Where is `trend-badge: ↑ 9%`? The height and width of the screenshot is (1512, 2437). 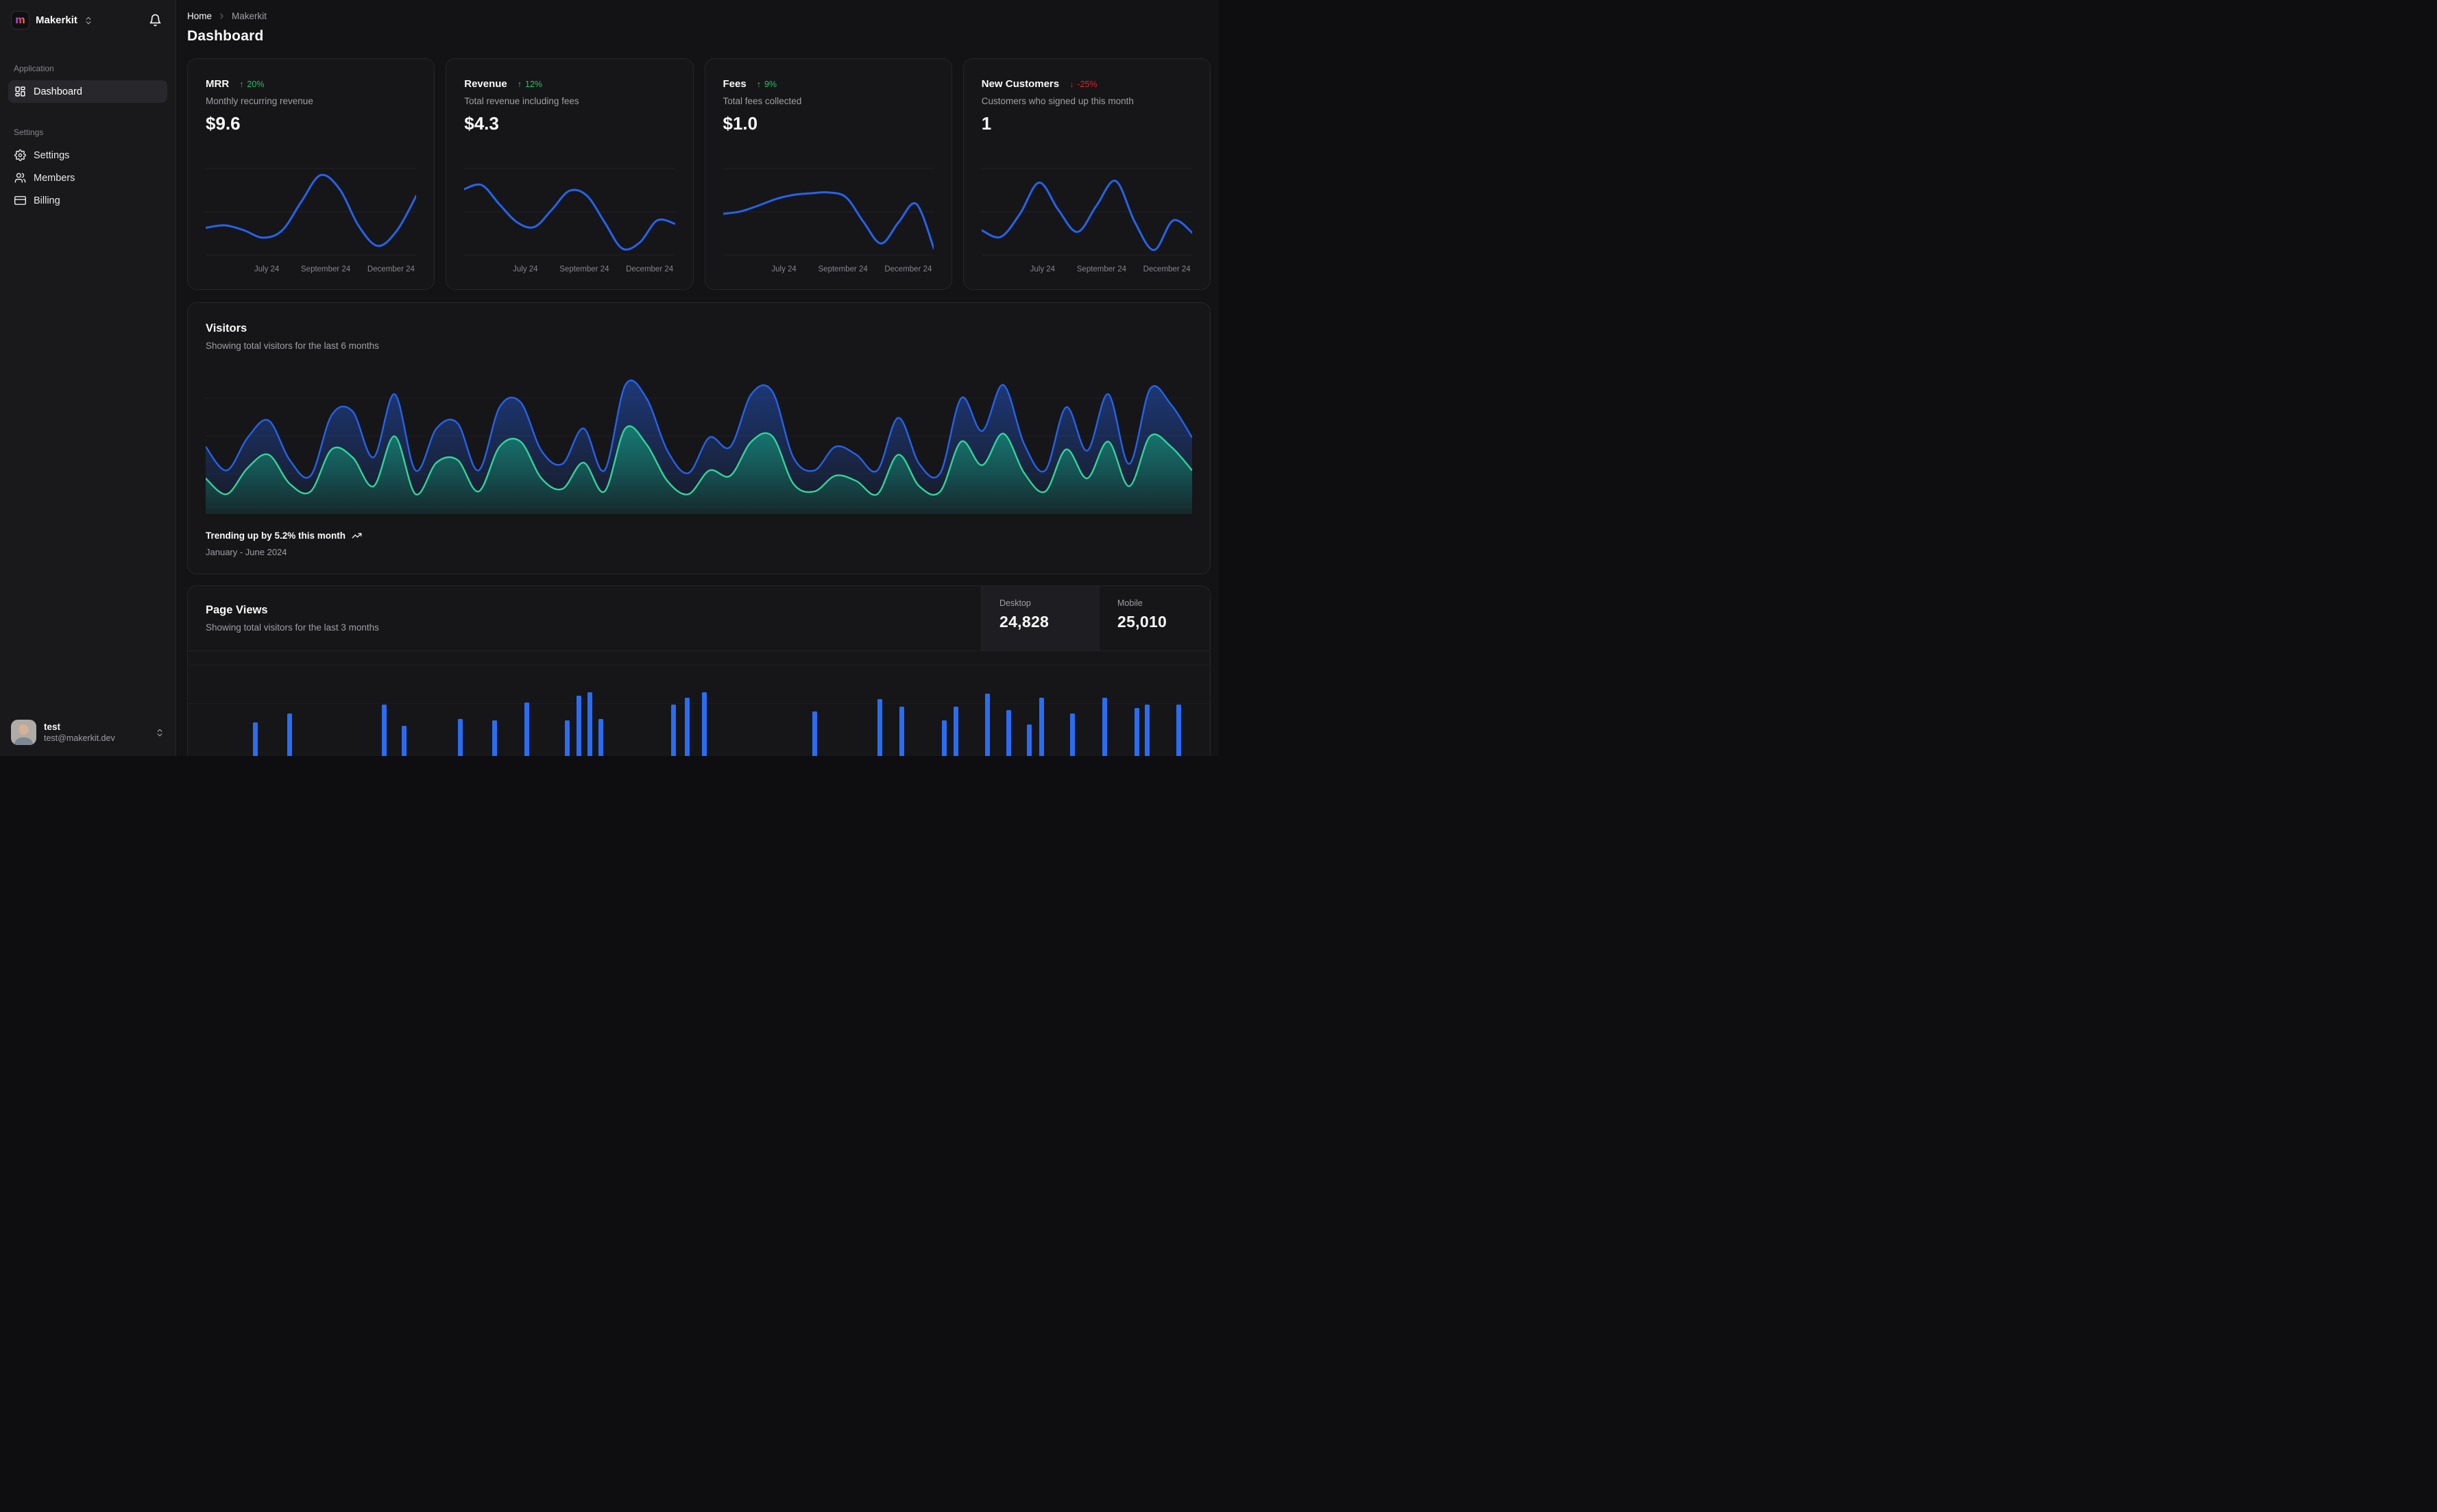 trend-badge: ↑ 9% is located at coordinates (767, 84).